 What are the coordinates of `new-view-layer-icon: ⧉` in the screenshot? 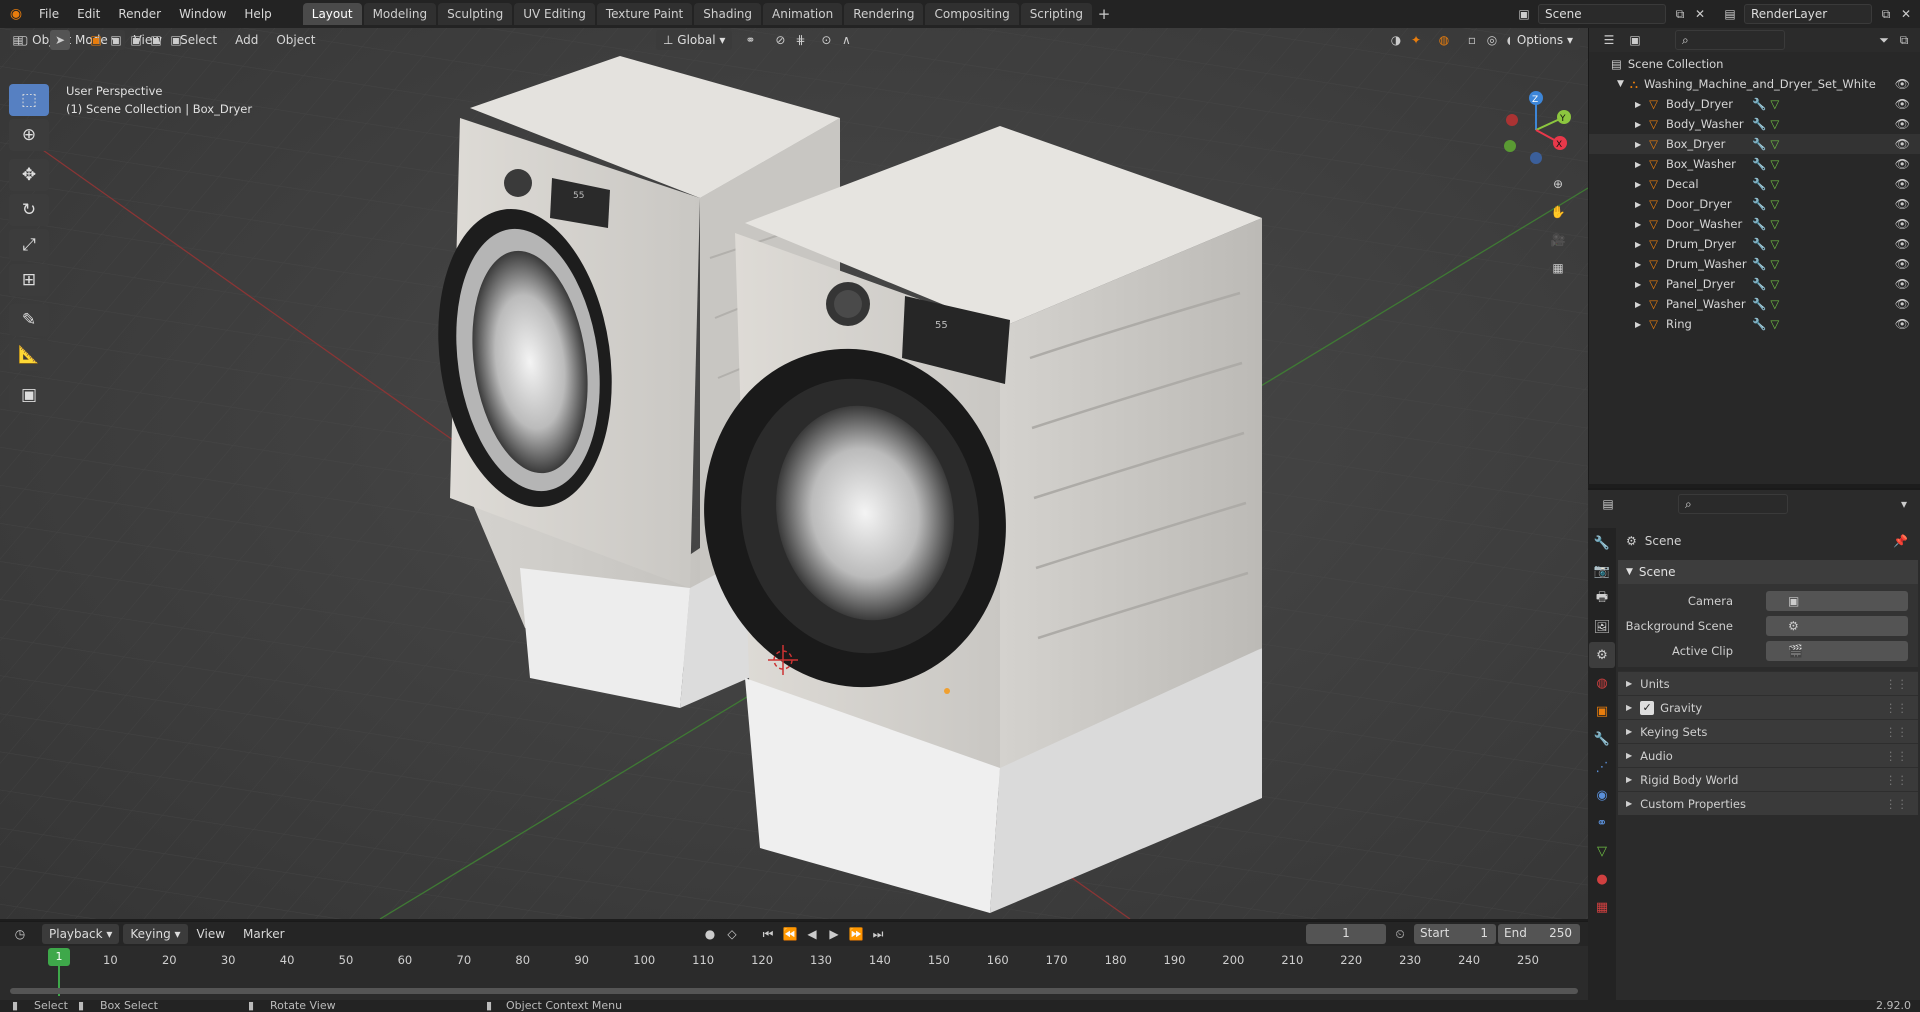 It's located at (1886, 14).